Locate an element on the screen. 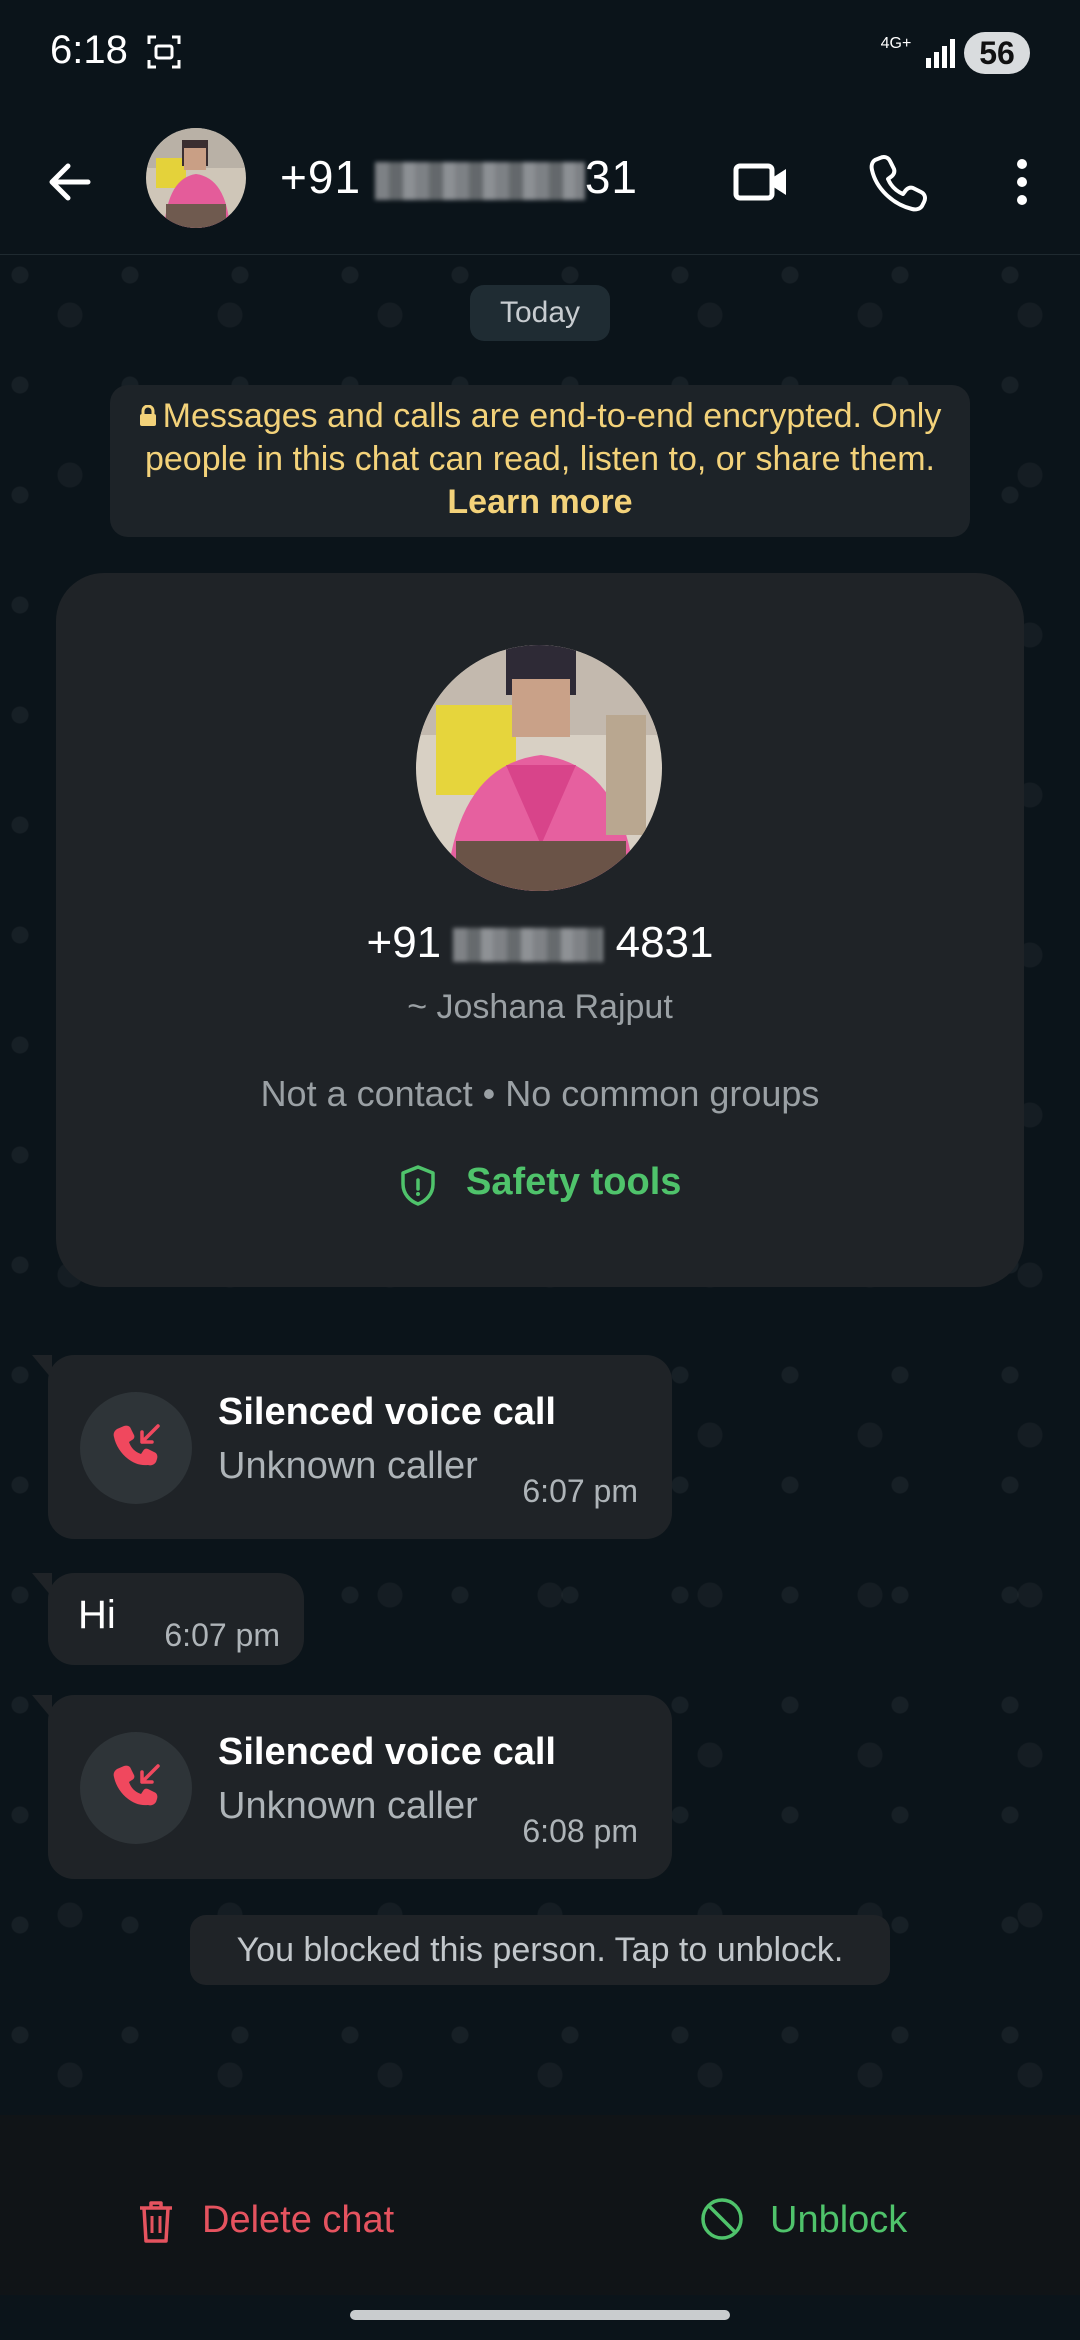  chat-header: +91 31 is located at coordinates (540, 182).